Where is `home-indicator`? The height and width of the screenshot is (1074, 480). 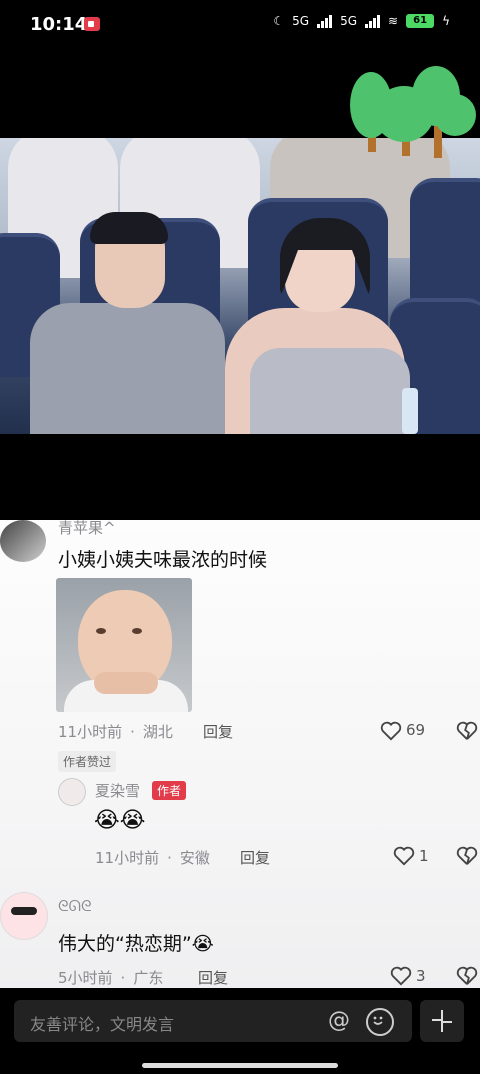 home-indicator is located at coordinates (240, 1065).